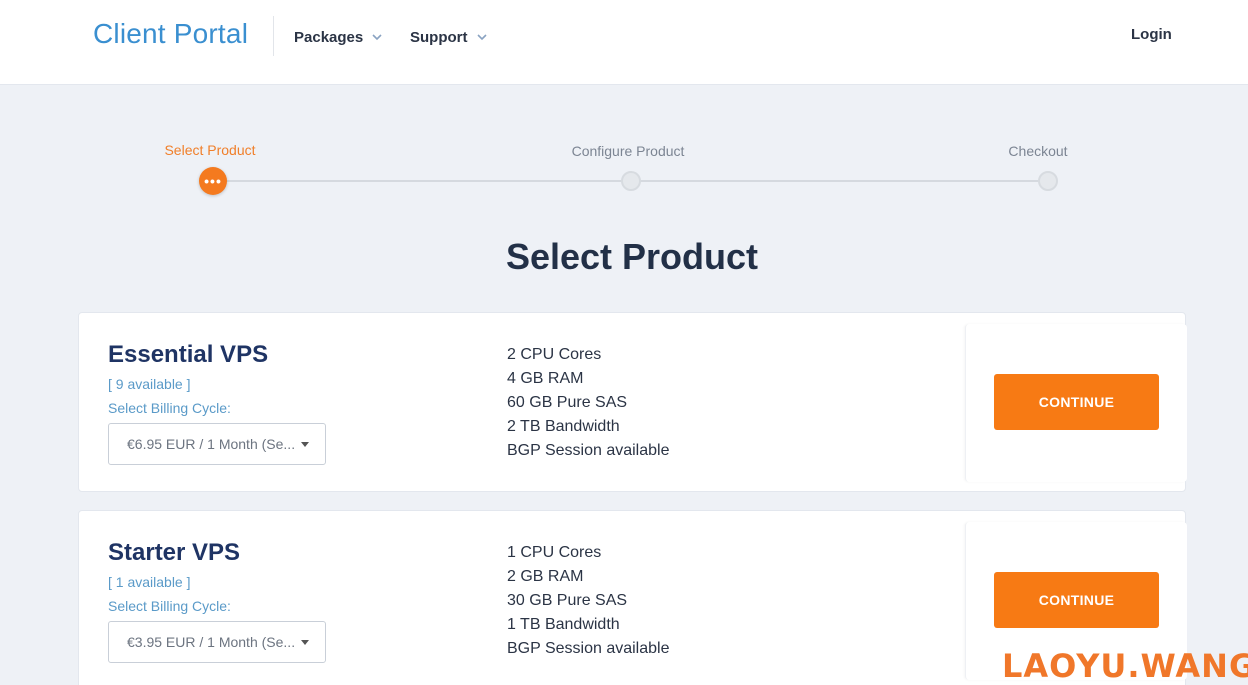 The image size is (1248, 685). What do you see at coordinates (1038, 151) in the screenshot?
I see `step-checkout-label: Checkout` at bounding box center [1038, 151].